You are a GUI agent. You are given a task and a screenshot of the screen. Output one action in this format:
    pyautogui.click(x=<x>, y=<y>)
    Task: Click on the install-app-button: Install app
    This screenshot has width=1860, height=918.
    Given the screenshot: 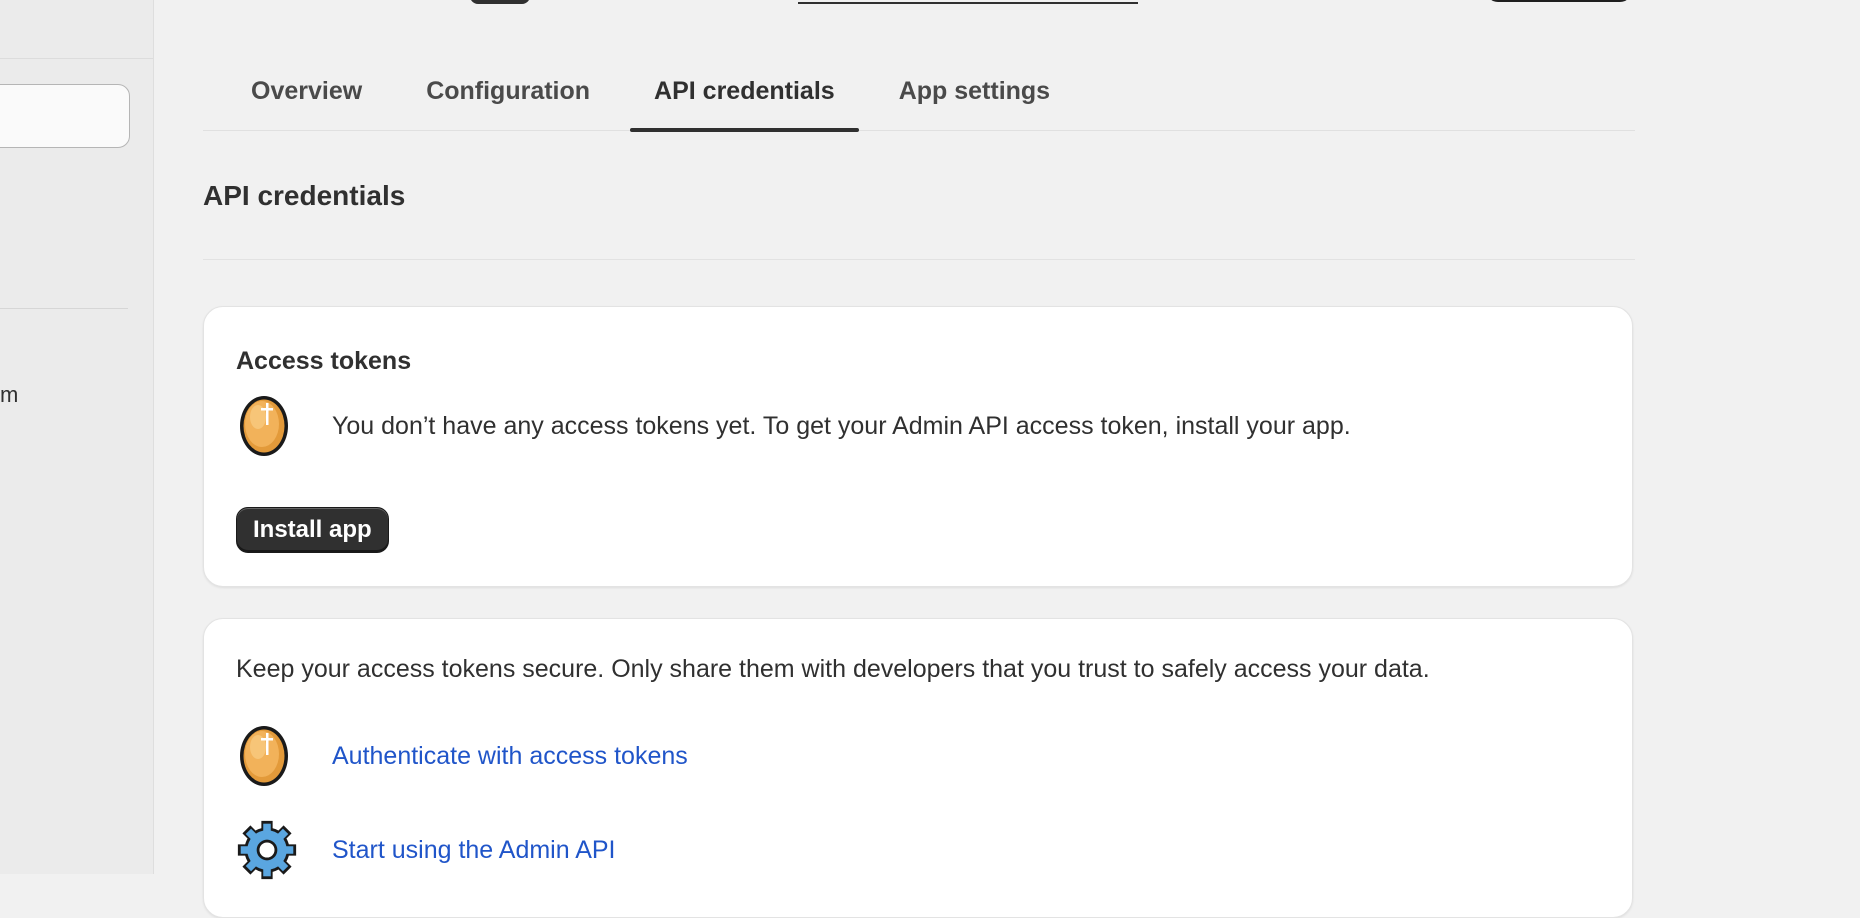 What is the action you would take?
    pyautogui.click(x=312, y=530)
    